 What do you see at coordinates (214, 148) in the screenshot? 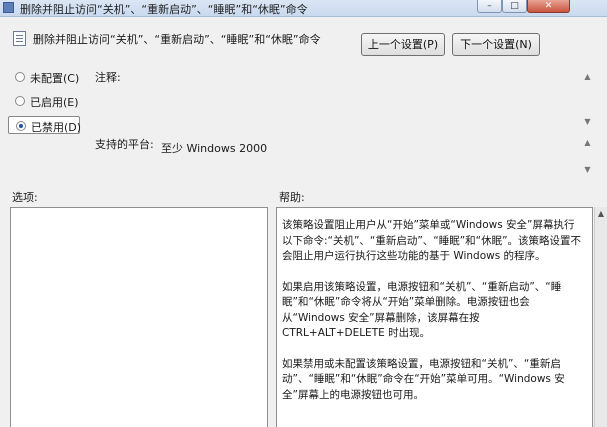
I see `platform-value: 至少 Windows 2000` at bounding box center [214, 148].